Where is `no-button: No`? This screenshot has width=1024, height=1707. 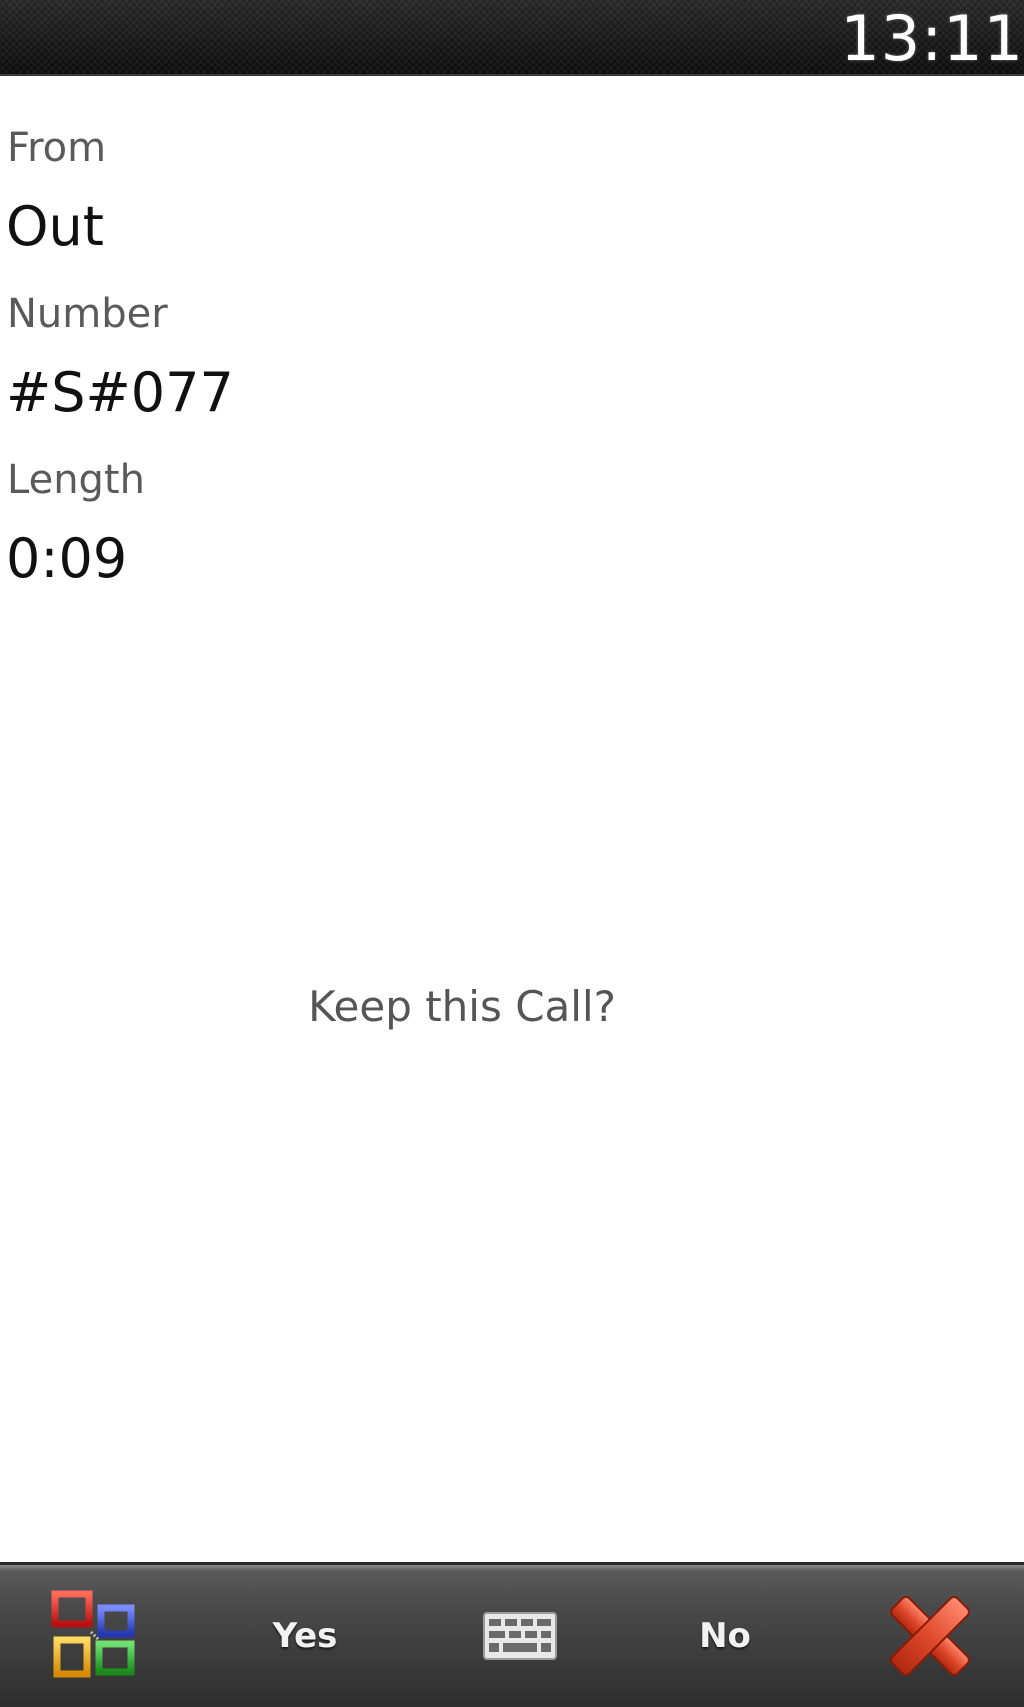
no-button: No is located at coordinates (725, 1636).